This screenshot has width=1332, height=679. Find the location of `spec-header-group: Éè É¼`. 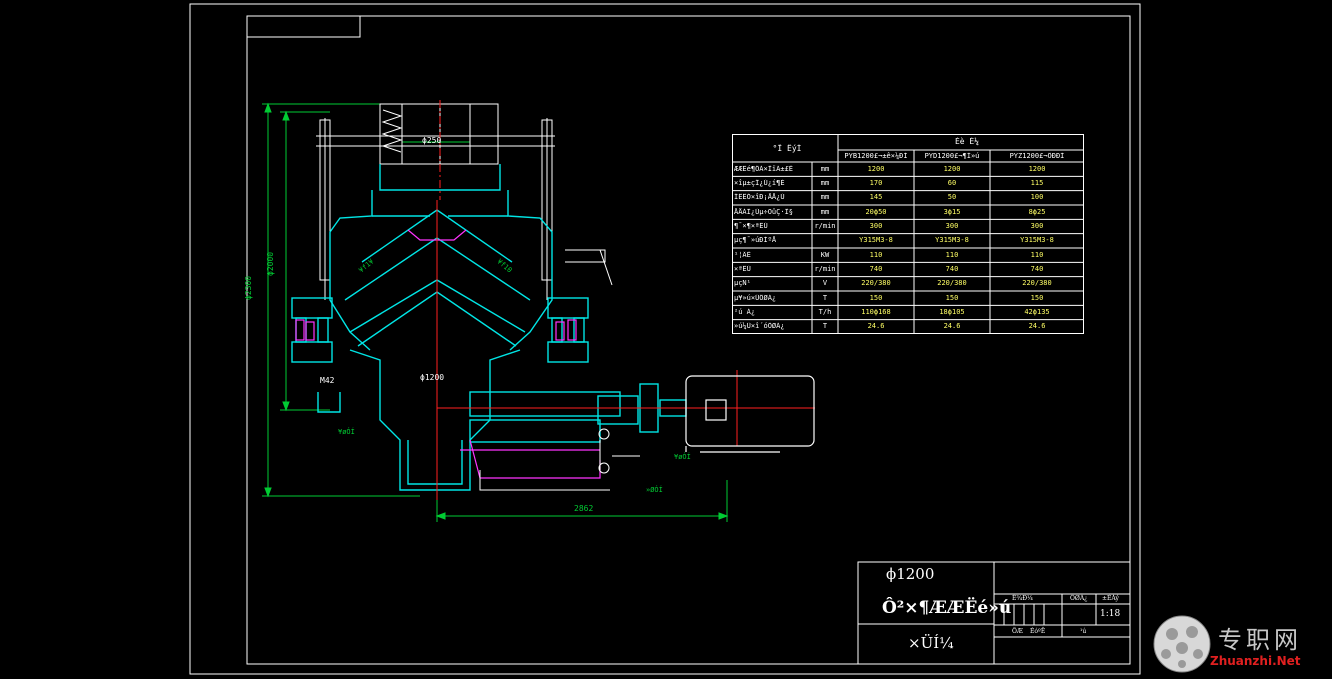

spec-header-group: Éè É¼ is located at coordinates (967, 141).